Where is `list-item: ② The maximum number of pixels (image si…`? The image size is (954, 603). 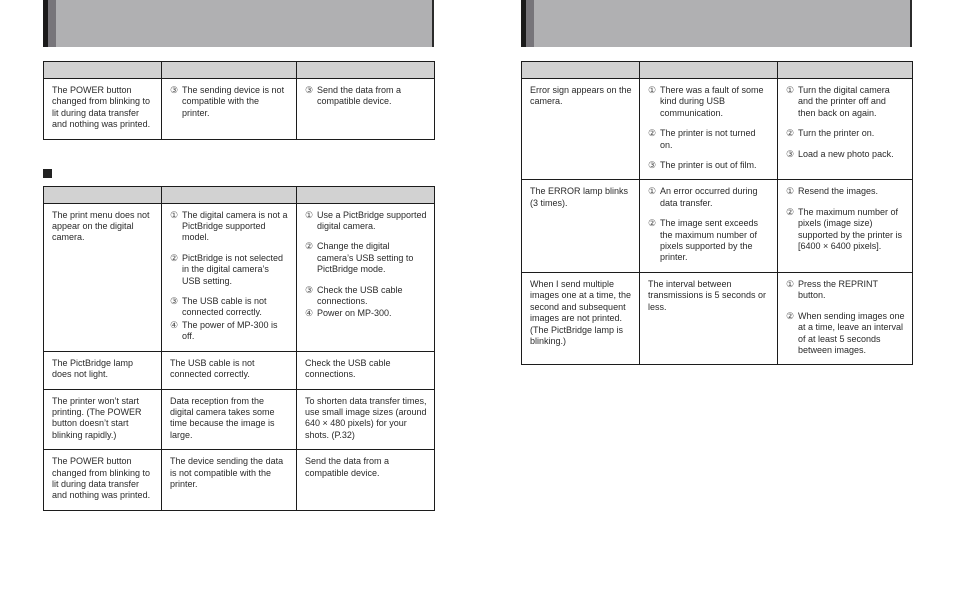
list-item: ② The maximum number of pixels (image si… is located at coordinates (845, 230).